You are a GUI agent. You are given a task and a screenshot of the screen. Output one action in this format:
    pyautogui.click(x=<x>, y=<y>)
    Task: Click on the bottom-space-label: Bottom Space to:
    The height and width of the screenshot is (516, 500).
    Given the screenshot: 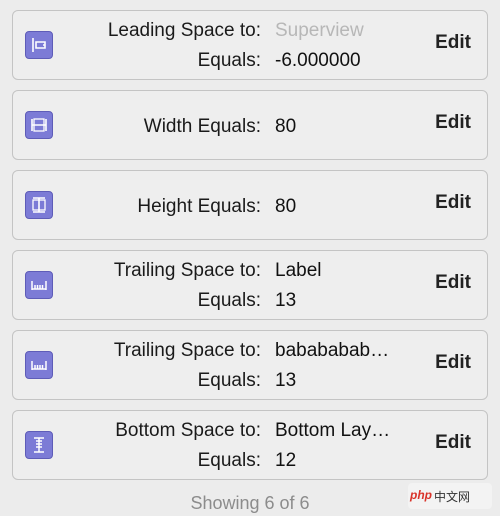 What is the action you would take?
    pyautogui.click(x=188, y=430)
    